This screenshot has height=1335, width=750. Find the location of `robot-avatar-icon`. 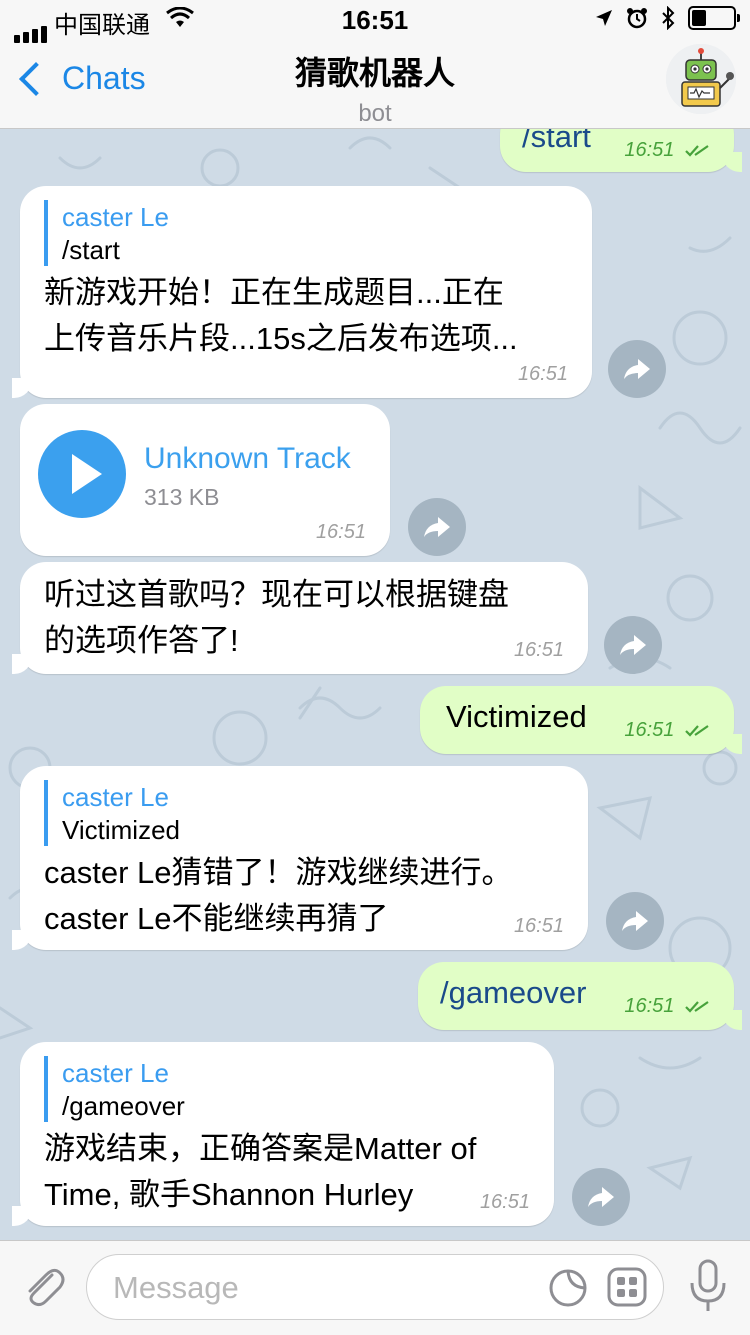

robot-avatar-icon is located at coordinates (701, 79).